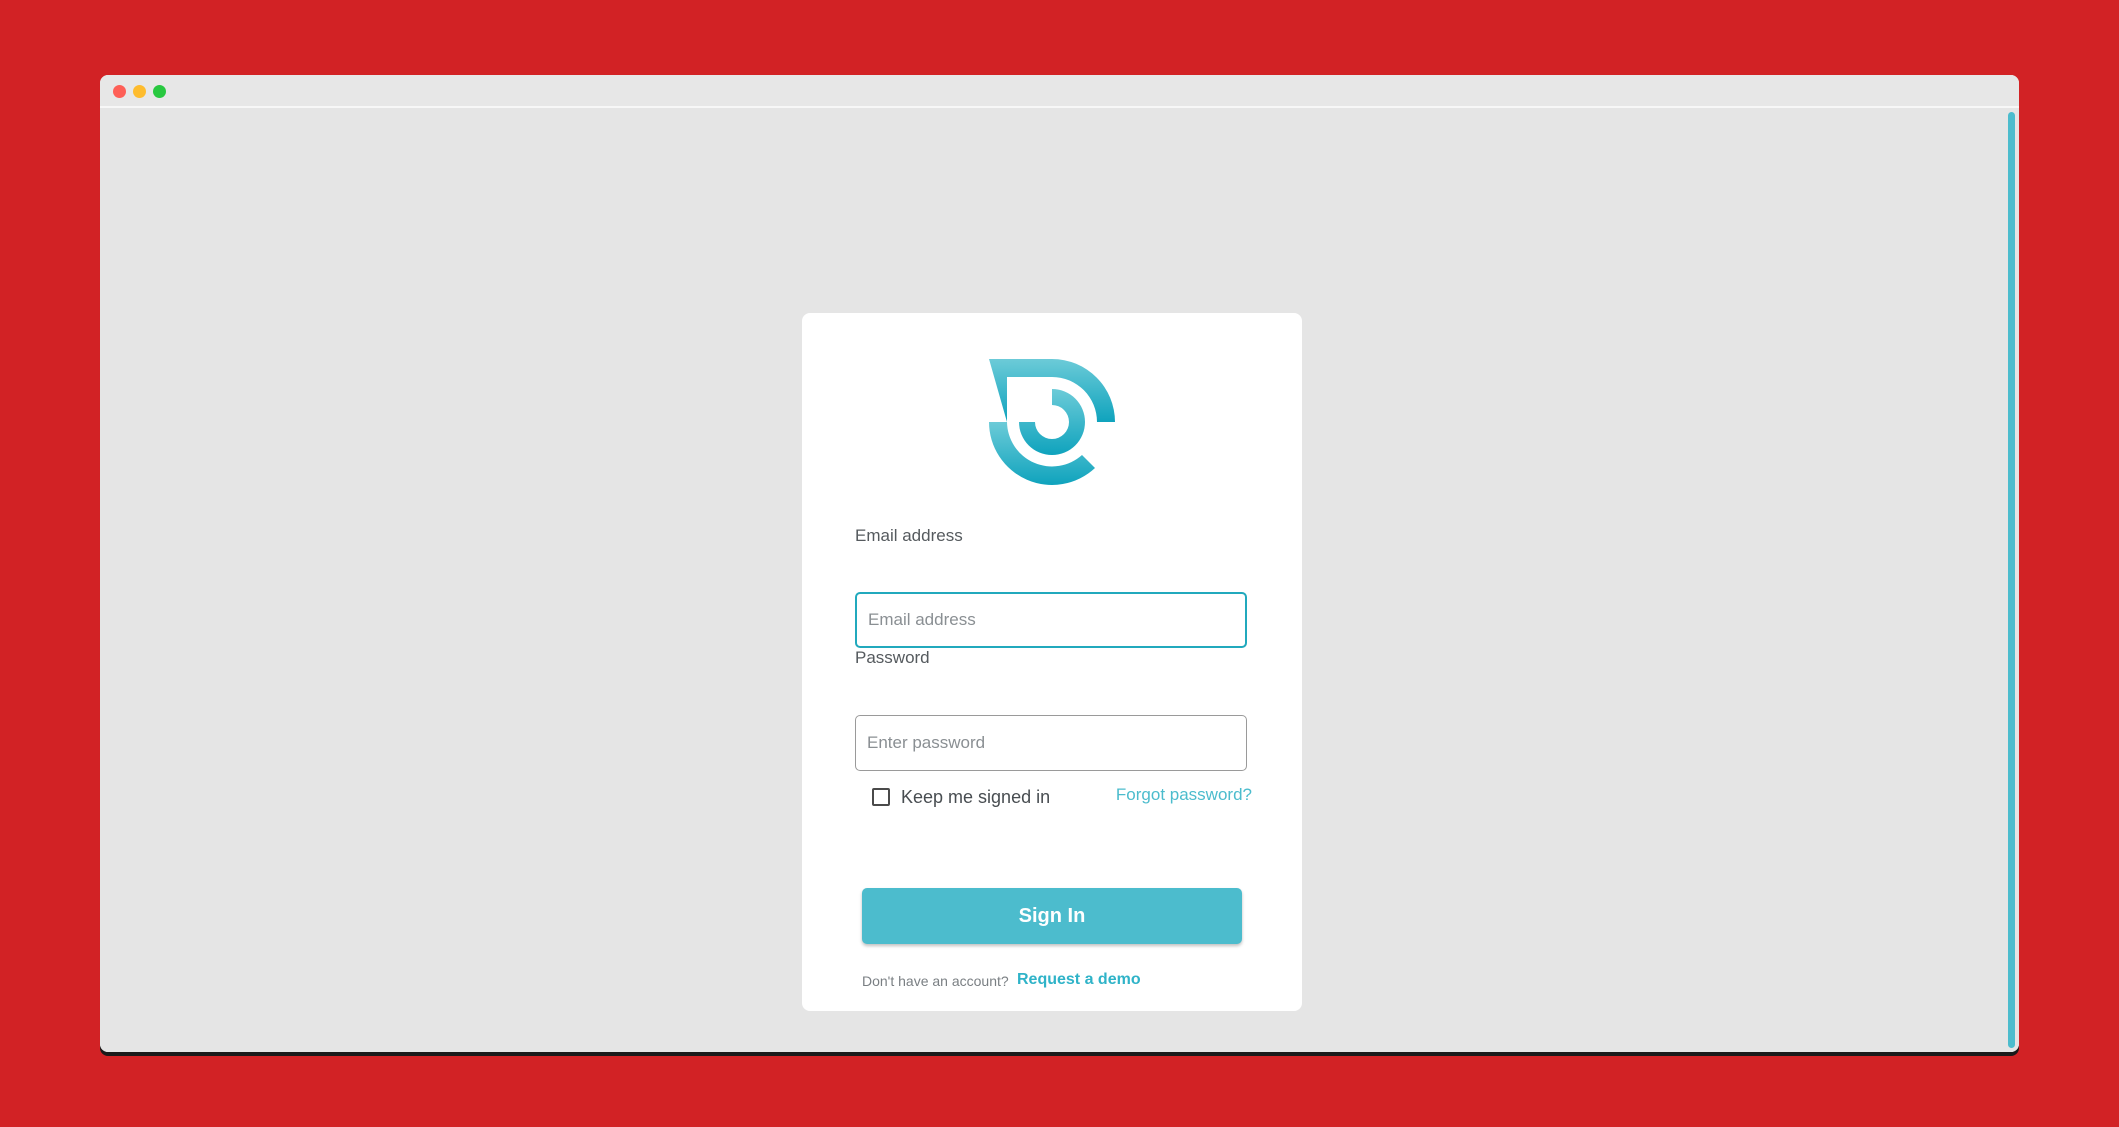 The image size is (2119, 1127). What do you see at coordinates (892, 657) in the screenshot?
I see `password-label: Password` at bounding box center [892, 657].